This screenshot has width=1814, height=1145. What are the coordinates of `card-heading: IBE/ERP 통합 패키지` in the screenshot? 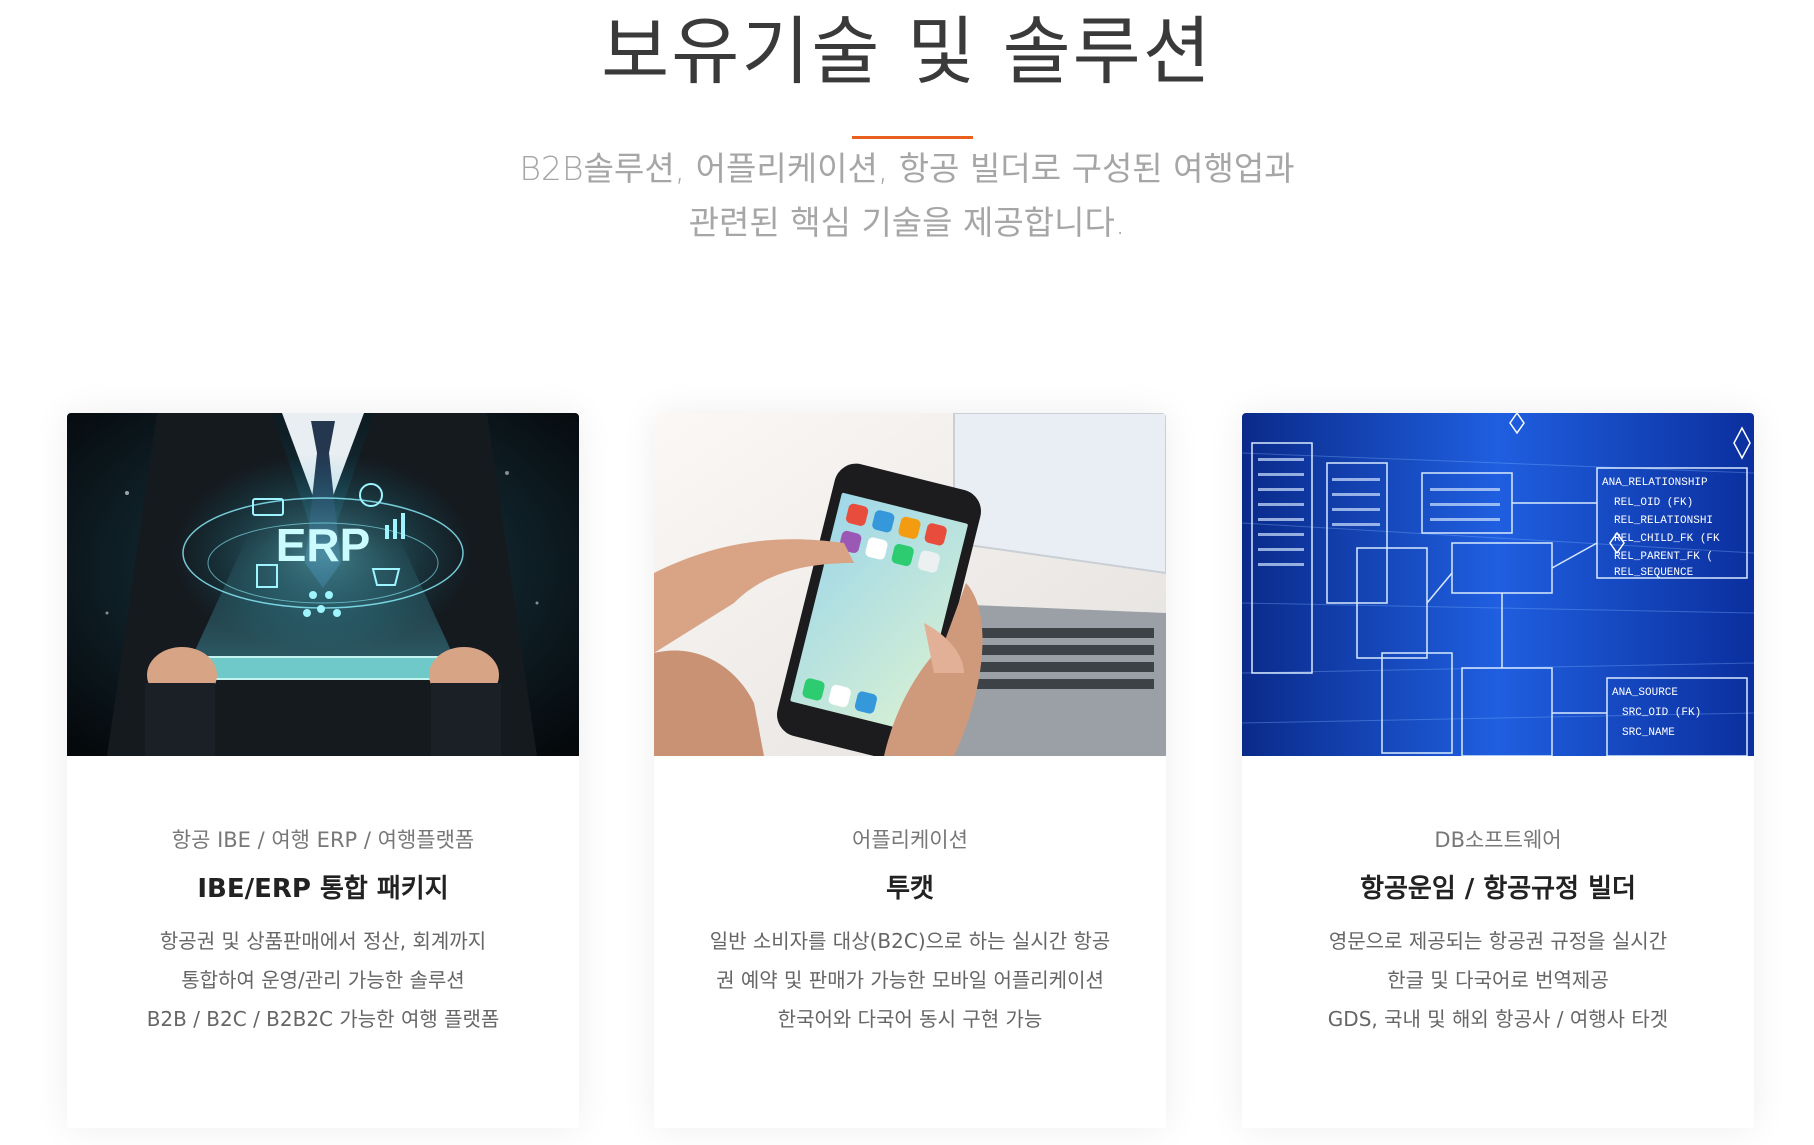 It's located at (323, 889).